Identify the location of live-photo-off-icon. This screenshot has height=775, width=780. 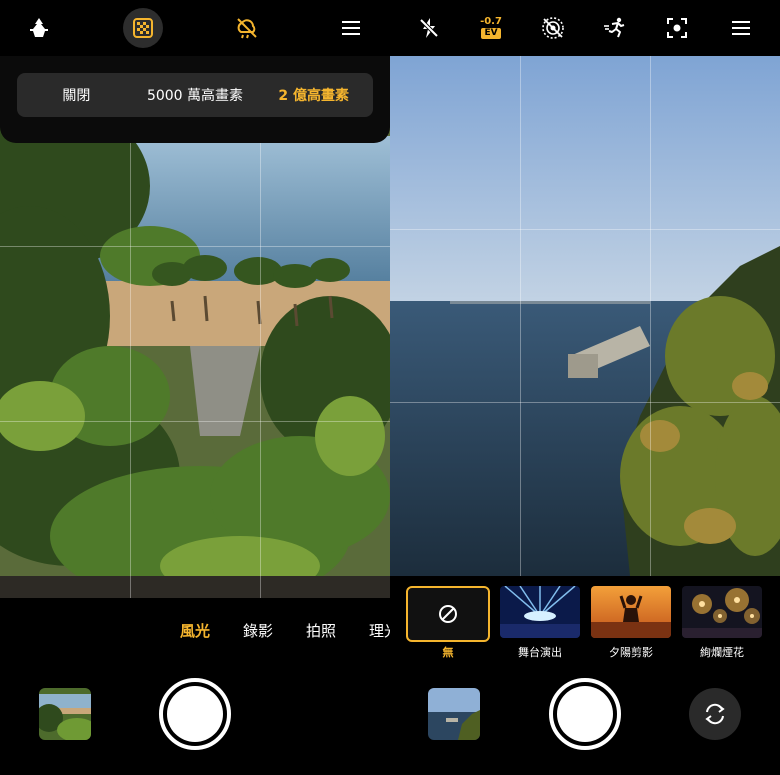
(553, 28).